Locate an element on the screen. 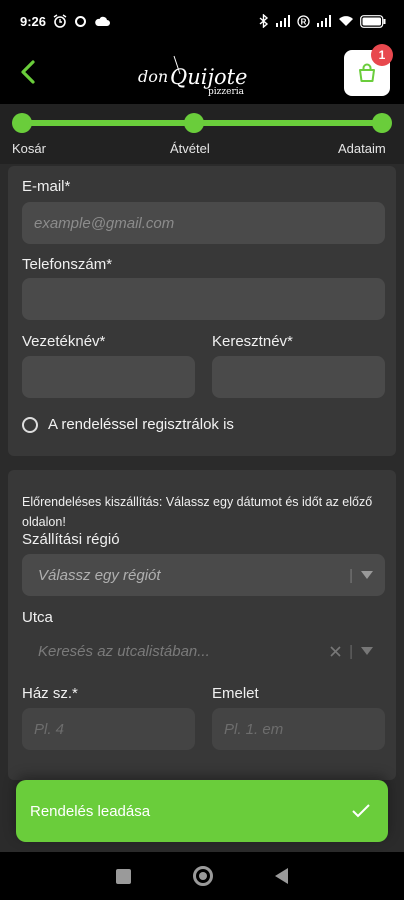 The height and width of the screenshot is (900, 404). place-order-button: Rendelés leadása is located at coordinates (202, 811).